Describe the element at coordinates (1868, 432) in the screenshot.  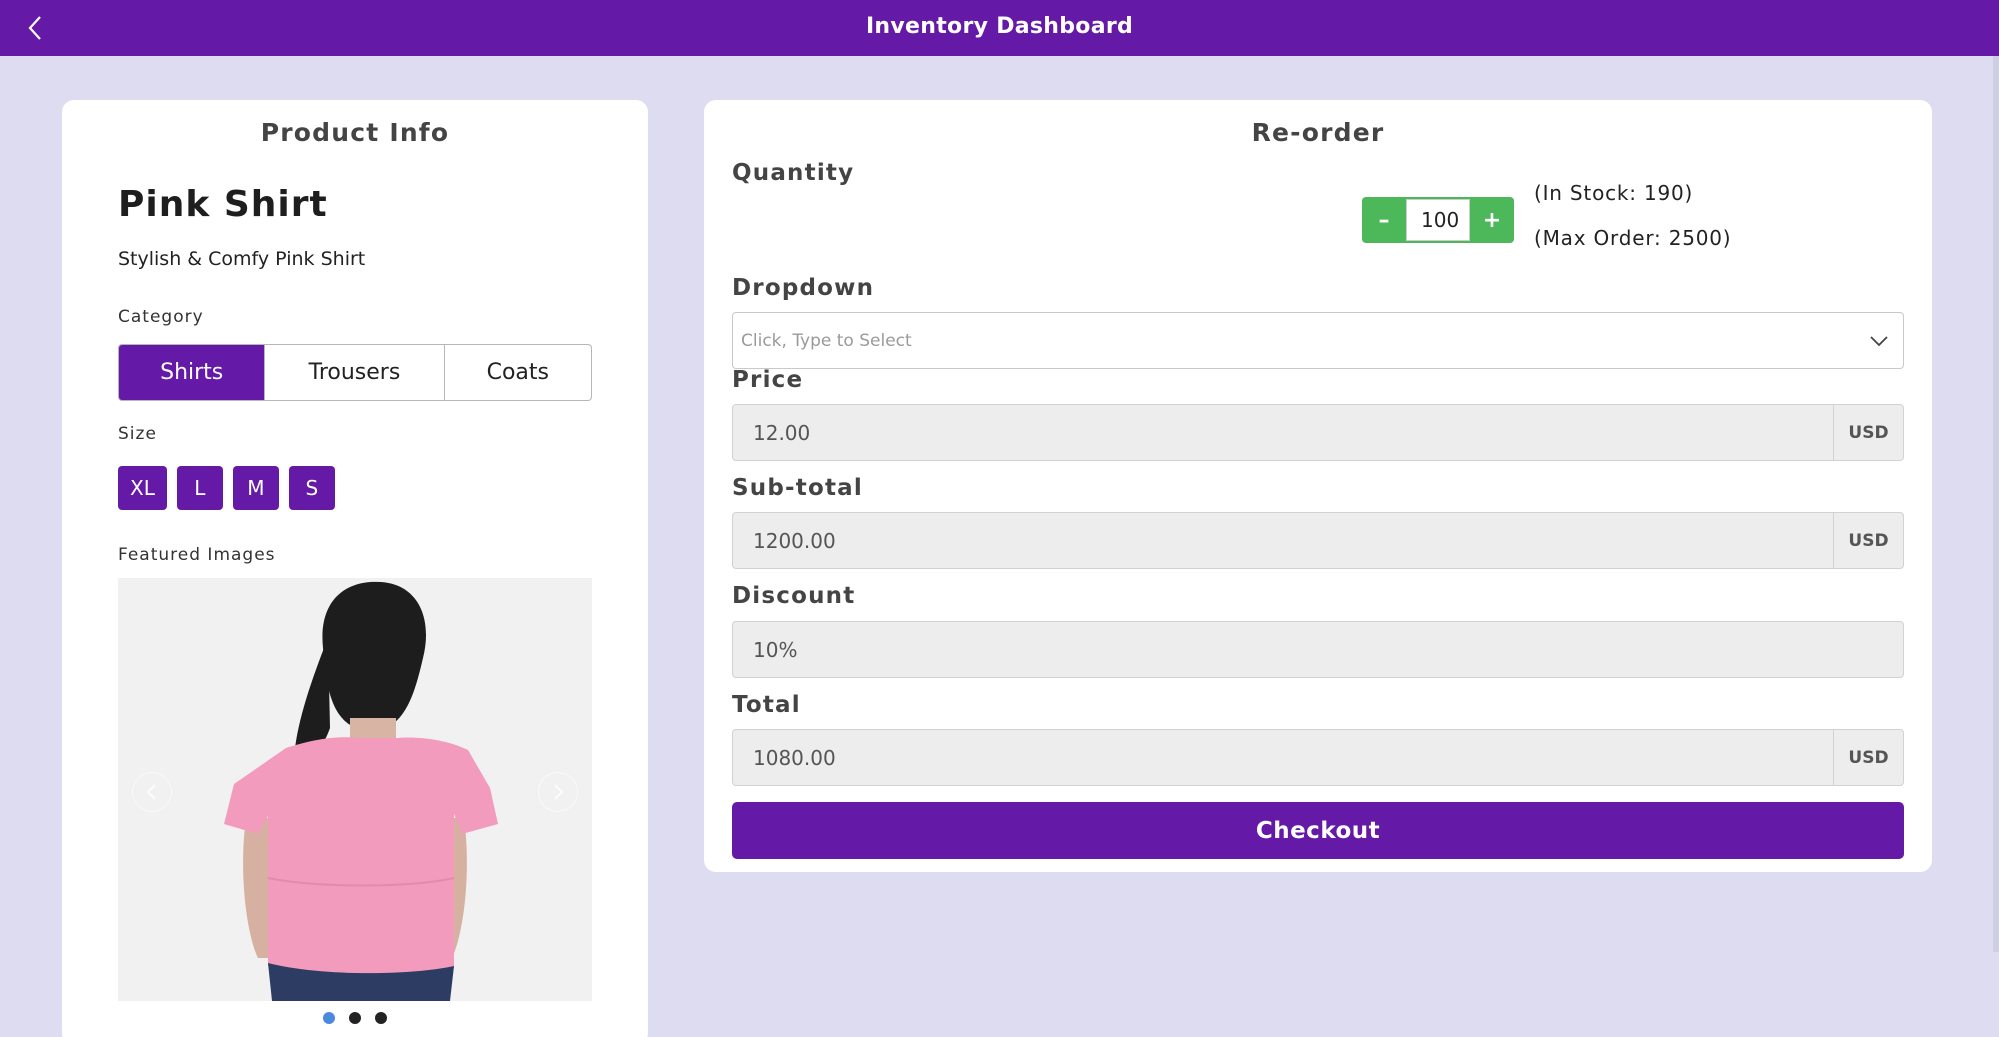
I see `price-unit: USD` at that location.